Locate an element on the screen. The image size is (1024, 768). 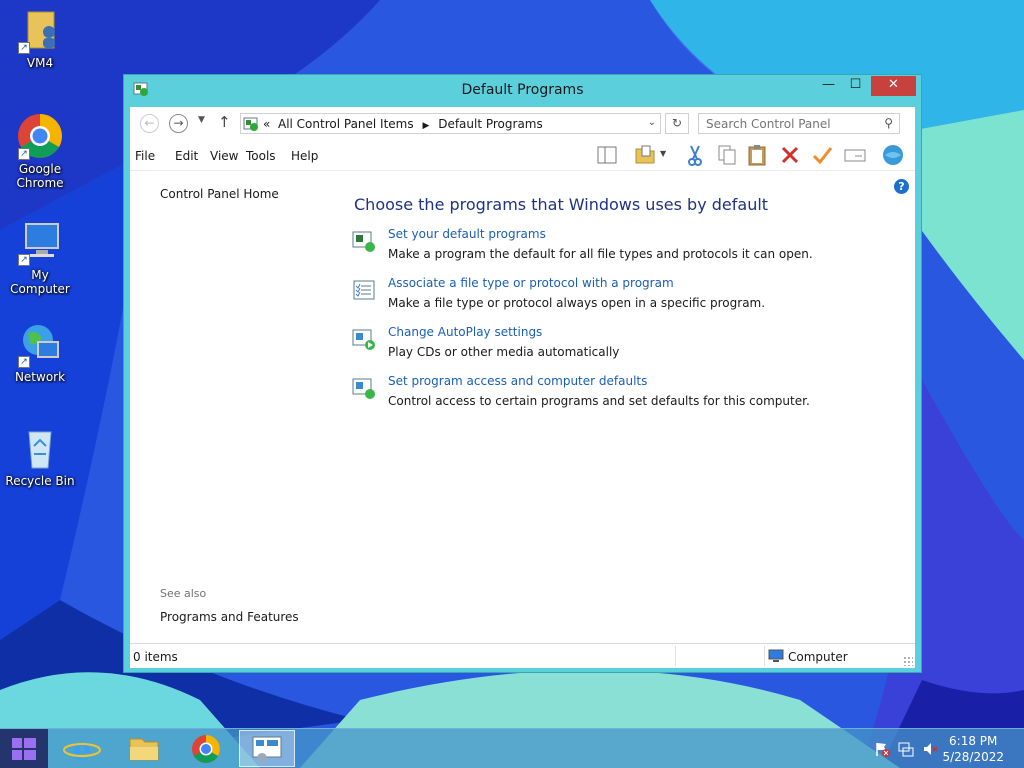
autoplay-settings-description: Play CDs or other media automatically is located at coordinates (504, 352).